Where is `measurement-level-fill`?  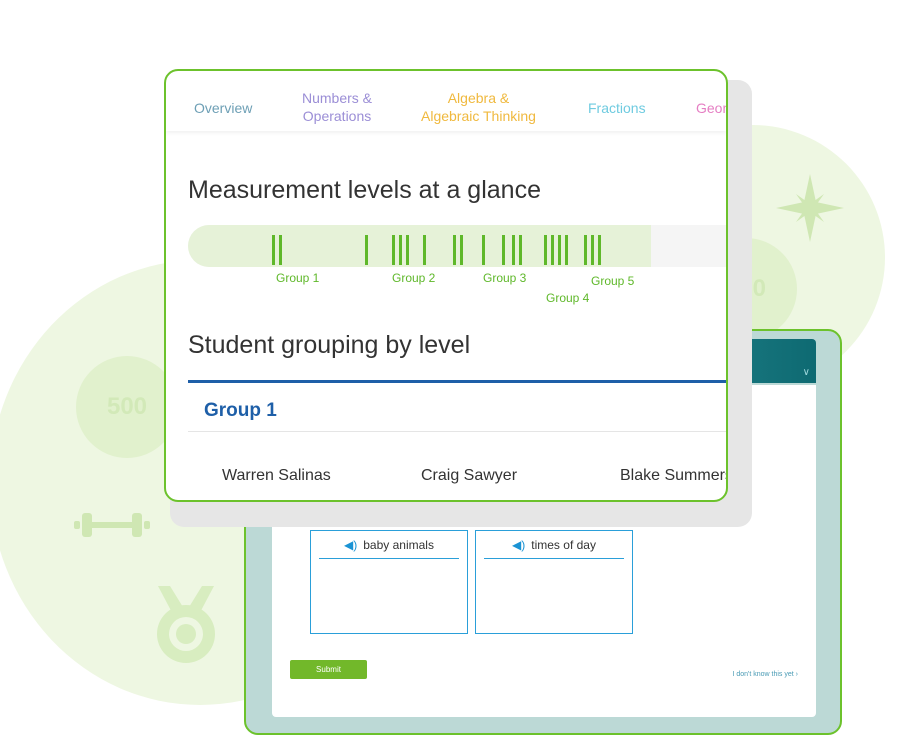
measurement-level-fill is located at coordinates (419, 246).